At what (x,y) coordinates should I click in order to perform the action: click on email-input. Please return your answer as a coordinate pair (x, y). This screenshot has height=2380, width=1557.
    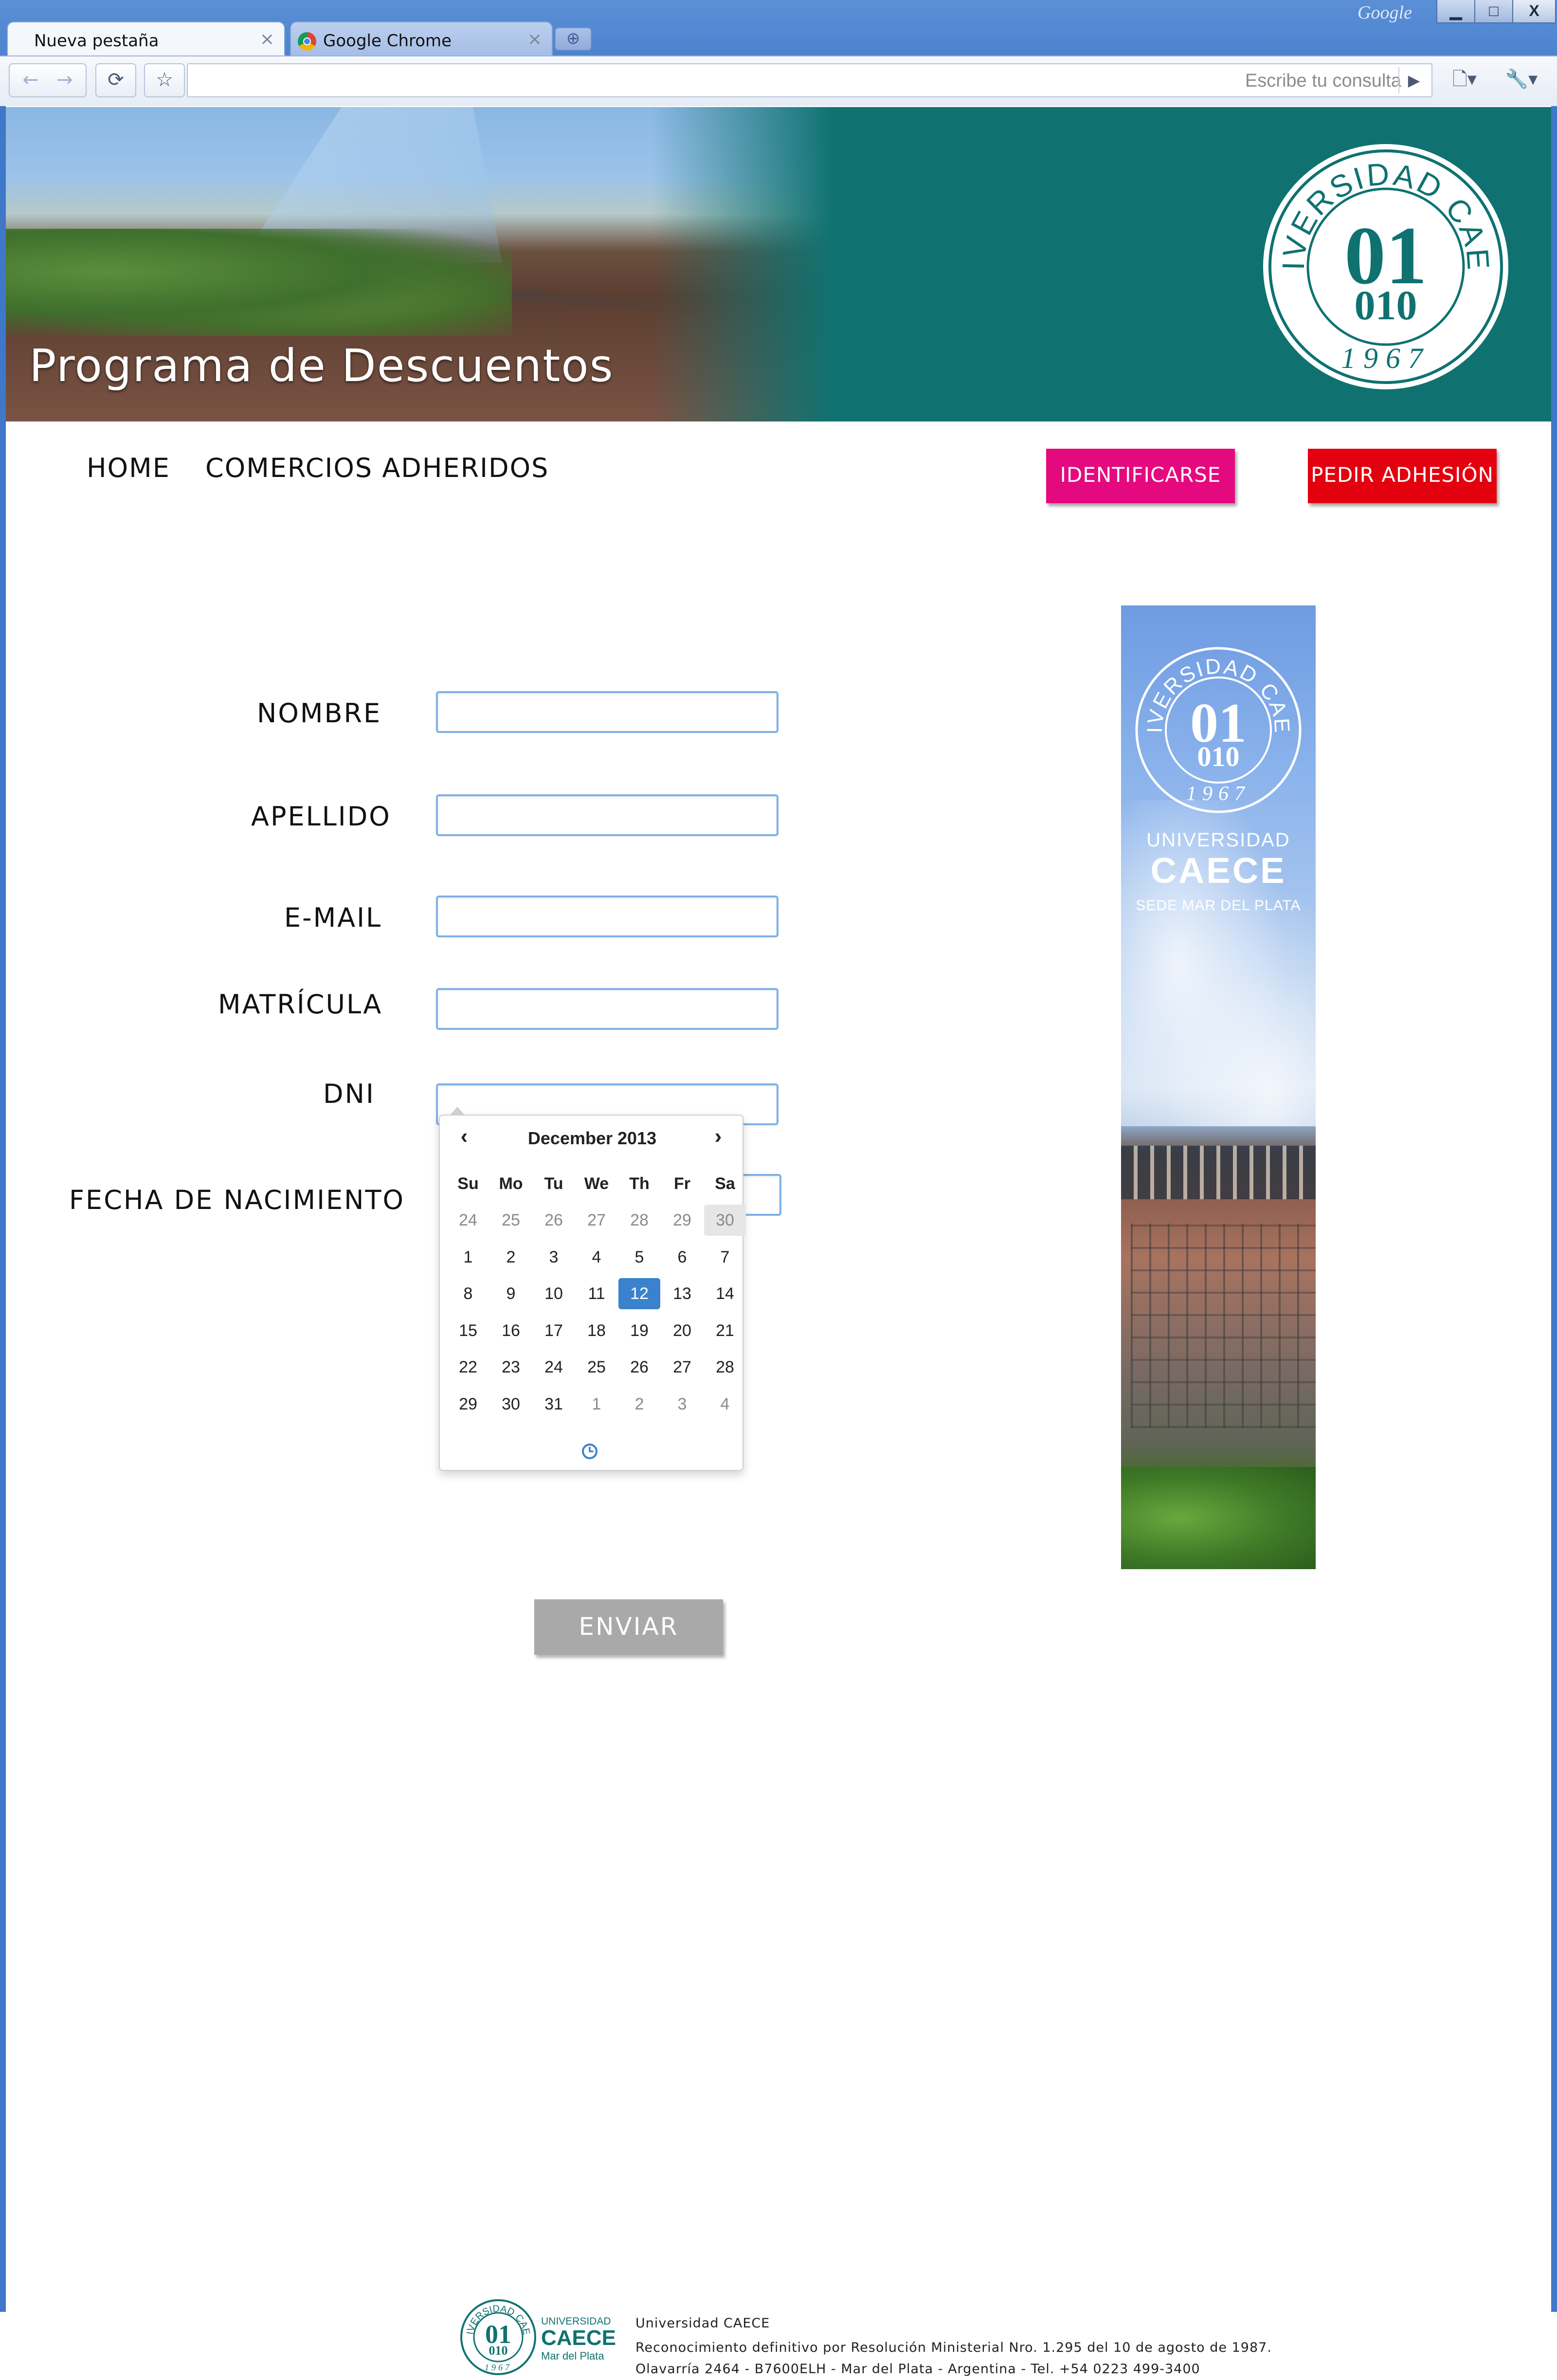
    Looking at the image, I should click on (607, 916).